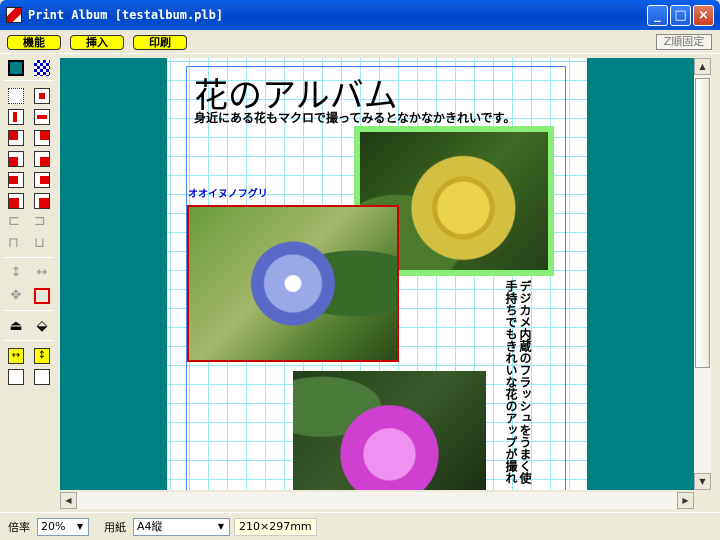 The image size is (720, 540). Describe the element at coordinates (115, 527) in the screenshot. I see `paper-label: 用紙` at that location.